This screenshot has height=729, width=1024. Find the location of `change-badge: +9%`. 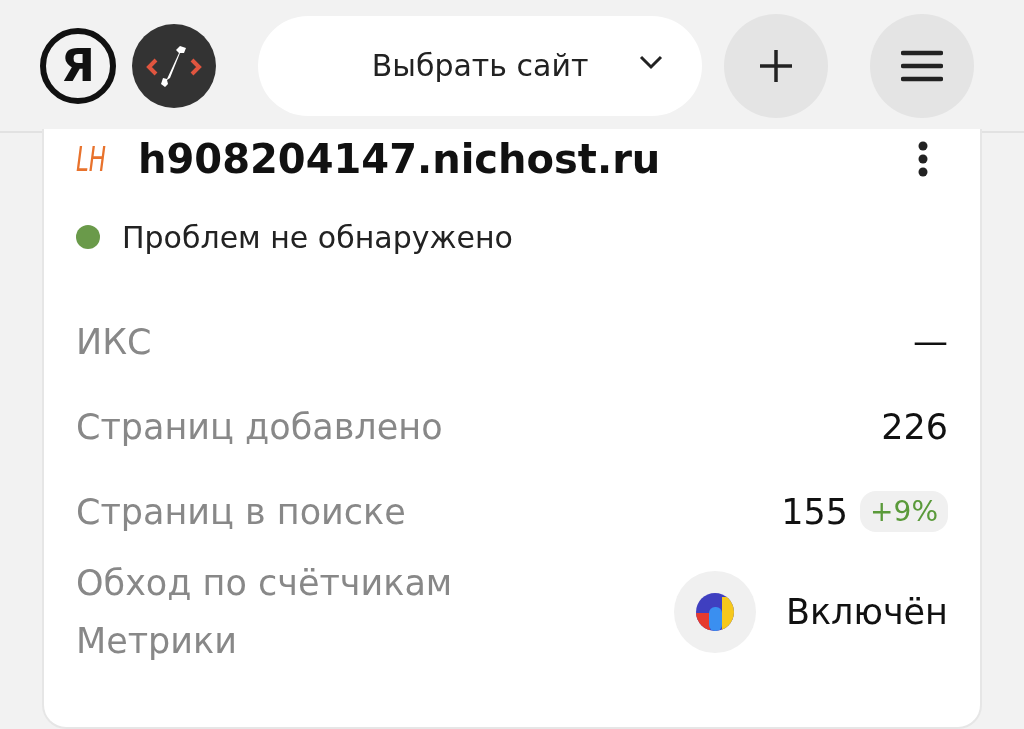

change-badge: +9% is located at coordinates (904, 511).